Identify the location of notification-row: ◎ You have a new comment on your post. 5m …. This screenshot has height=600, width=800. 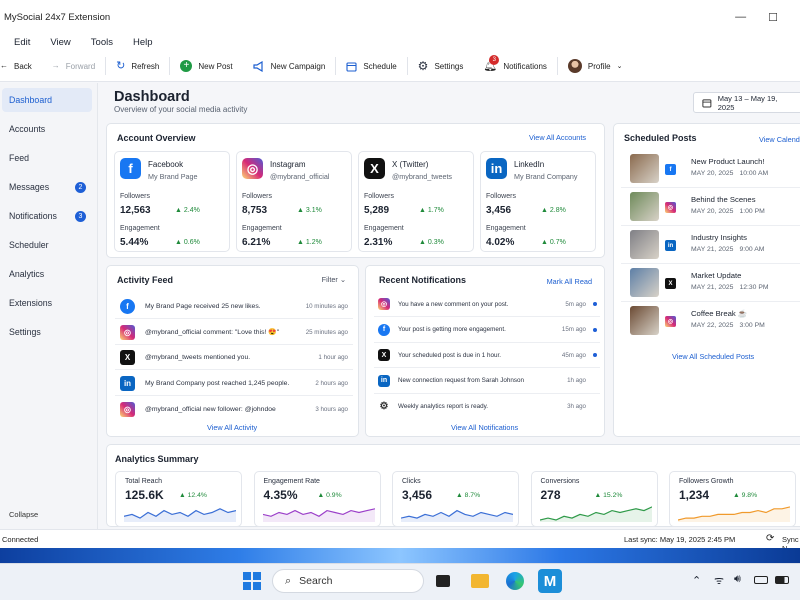
(487, 304).